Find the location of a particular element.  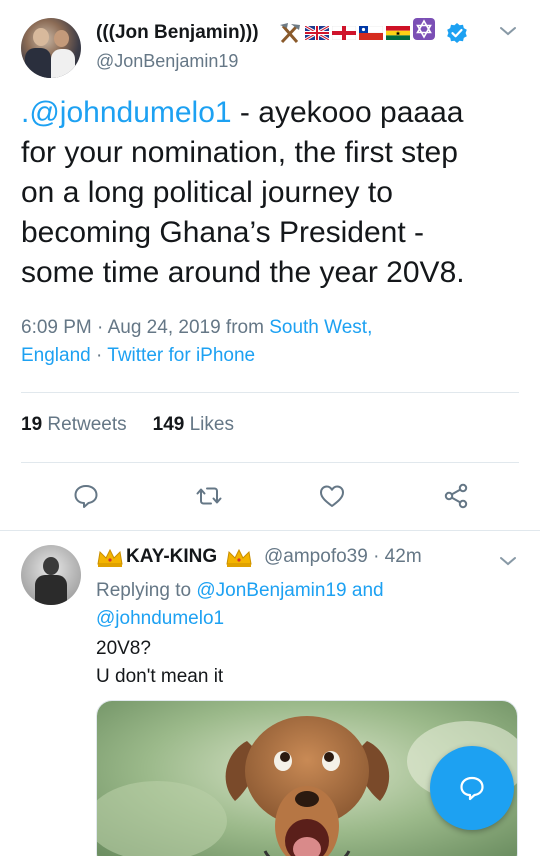

author-handle: @JonBenjamin19 is located at coordinates (167, 61).